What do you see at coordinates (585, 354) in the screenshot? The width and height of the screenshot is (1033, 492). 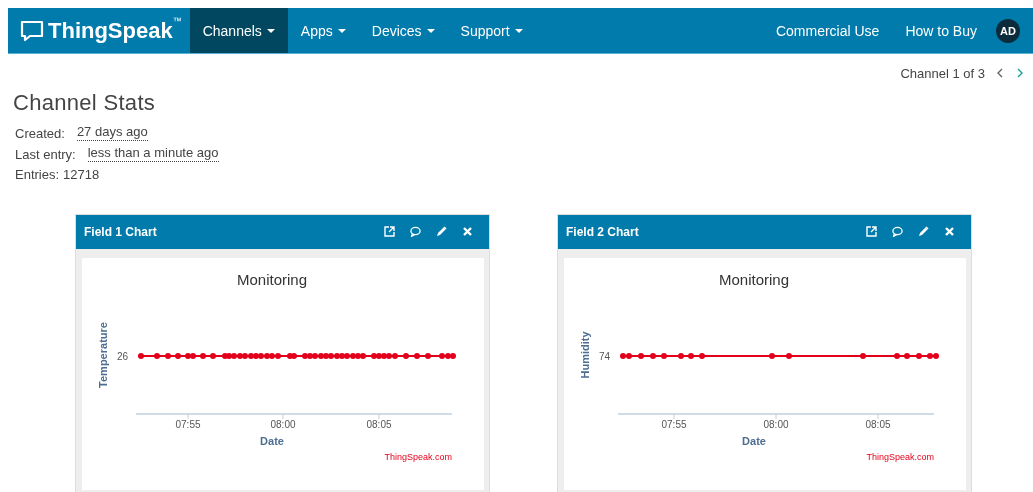 I see `y-axis-label: Humidity` at bounding box center [585, 354].